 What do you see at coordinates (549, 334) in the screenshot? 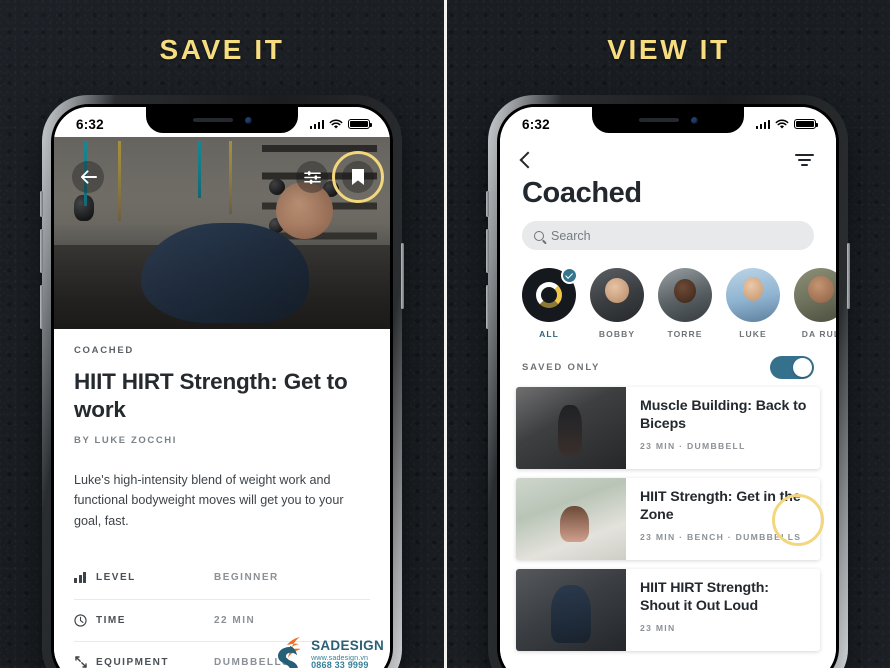
I see `coach-label: ALL` at bounding box center [549, 334].